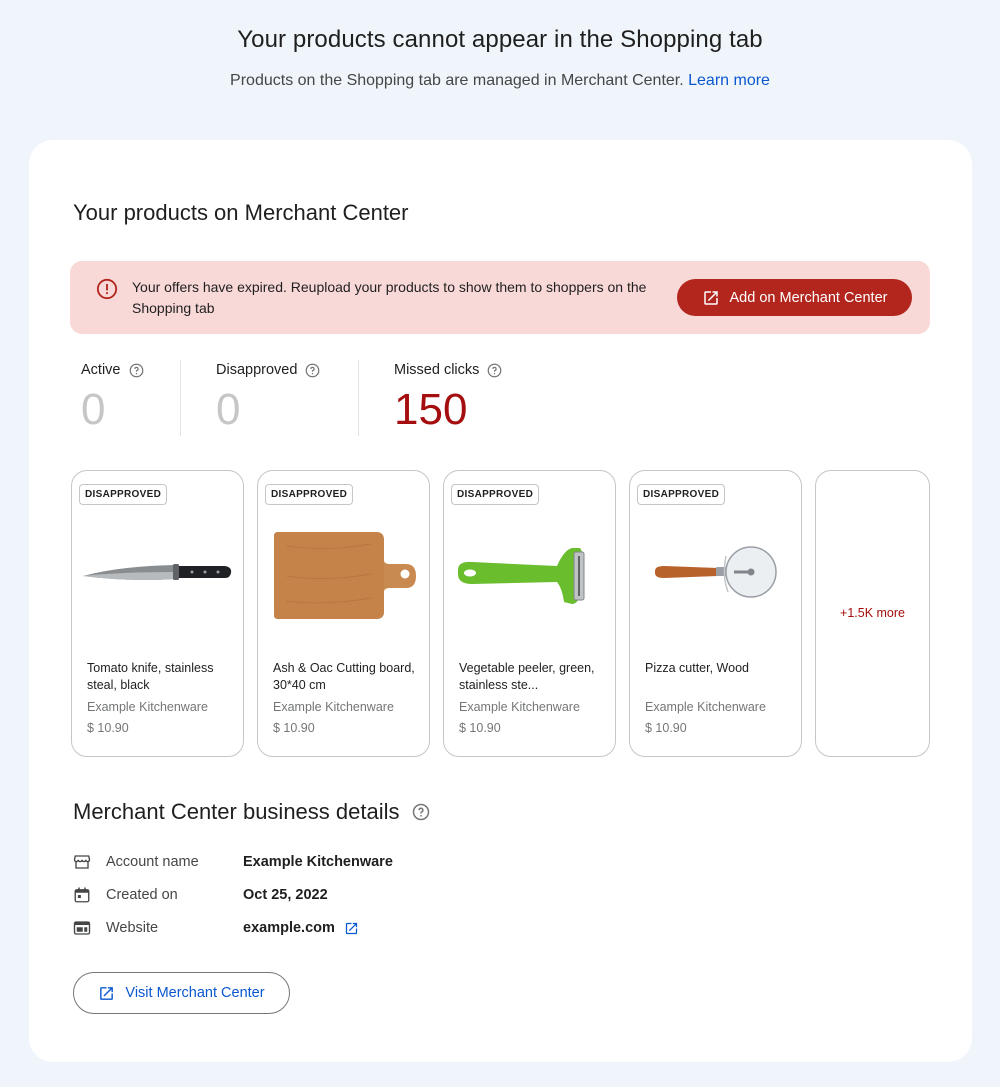  Describe the element at coordinates (150, 676) in the screenshot. I see `product-name: Tomato knife, stainless steal, black` at that location.